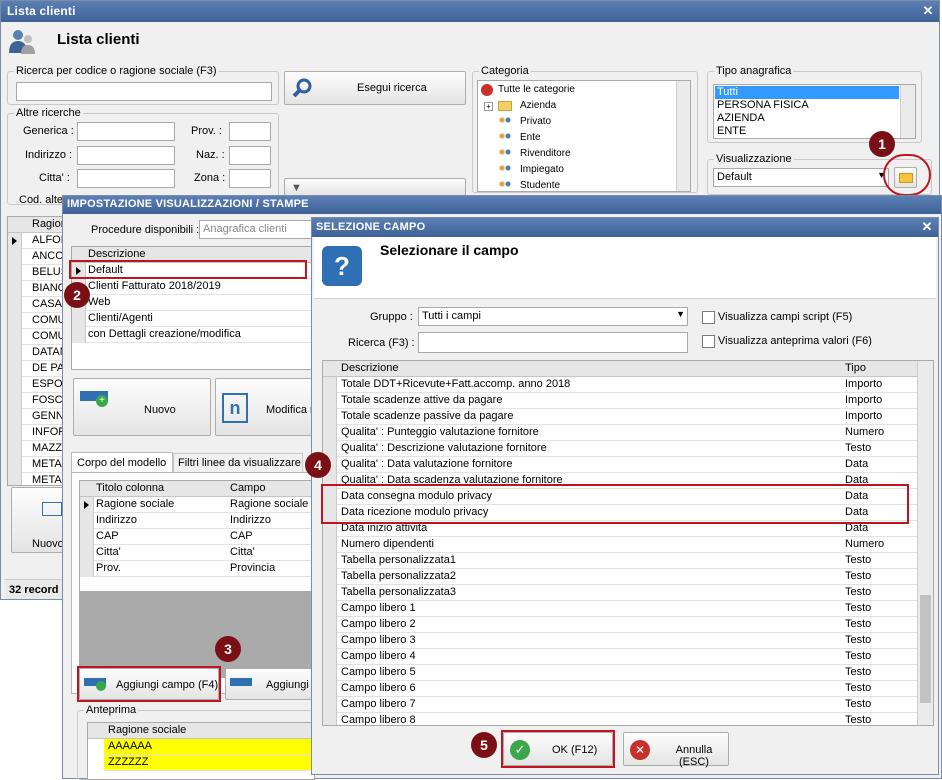  What do you see at coordinates (378, 720) in the screenshot?
I see `field-desc-cell: Campo libero 8` at bounding box center [378, 720].